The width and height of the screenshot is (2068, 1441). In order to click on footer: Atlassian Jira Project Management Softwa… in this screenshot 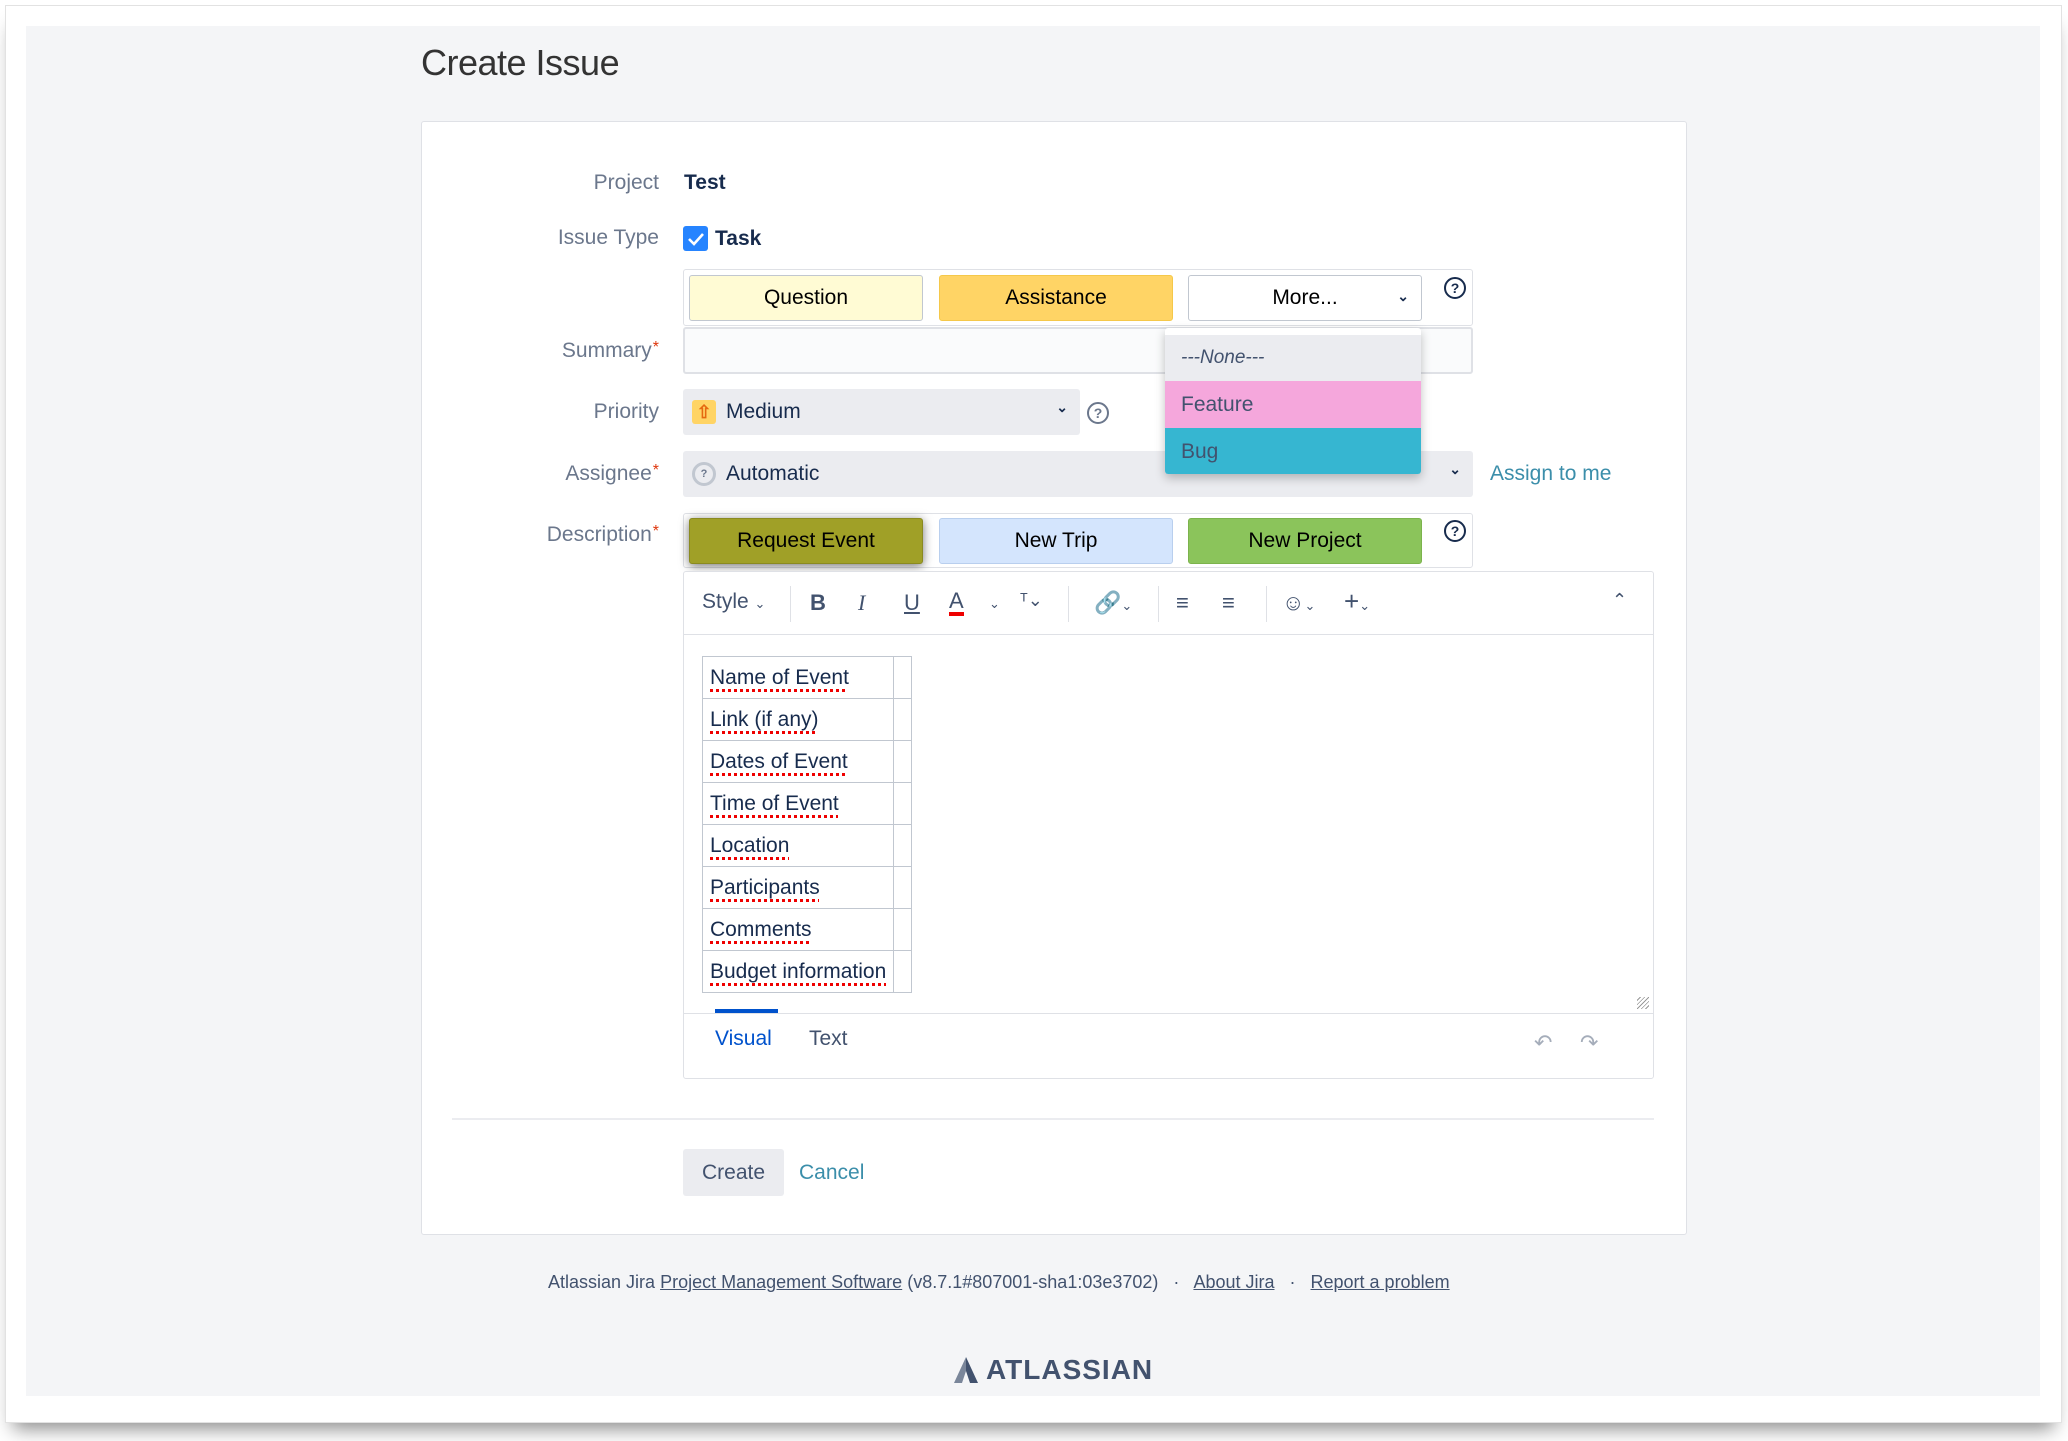, I will do `click(999, 1282)`.